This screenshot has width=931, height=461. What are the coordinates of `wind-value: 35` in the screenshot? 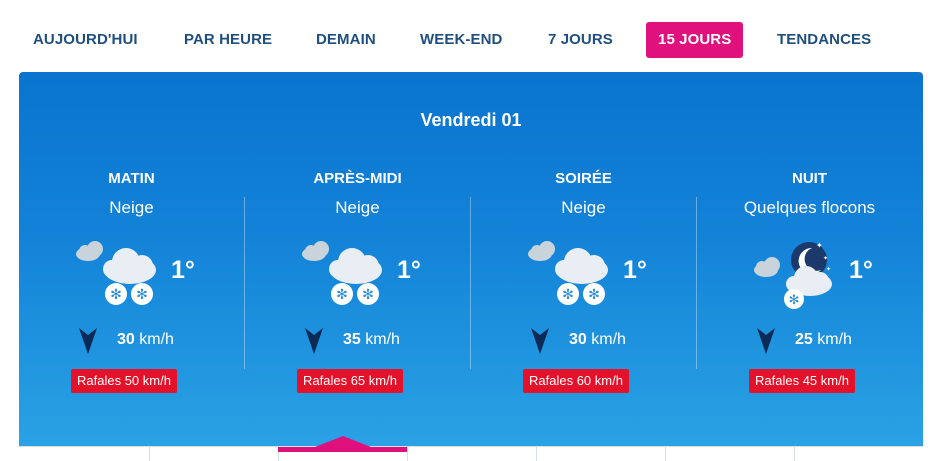 It's located at (352, 339).